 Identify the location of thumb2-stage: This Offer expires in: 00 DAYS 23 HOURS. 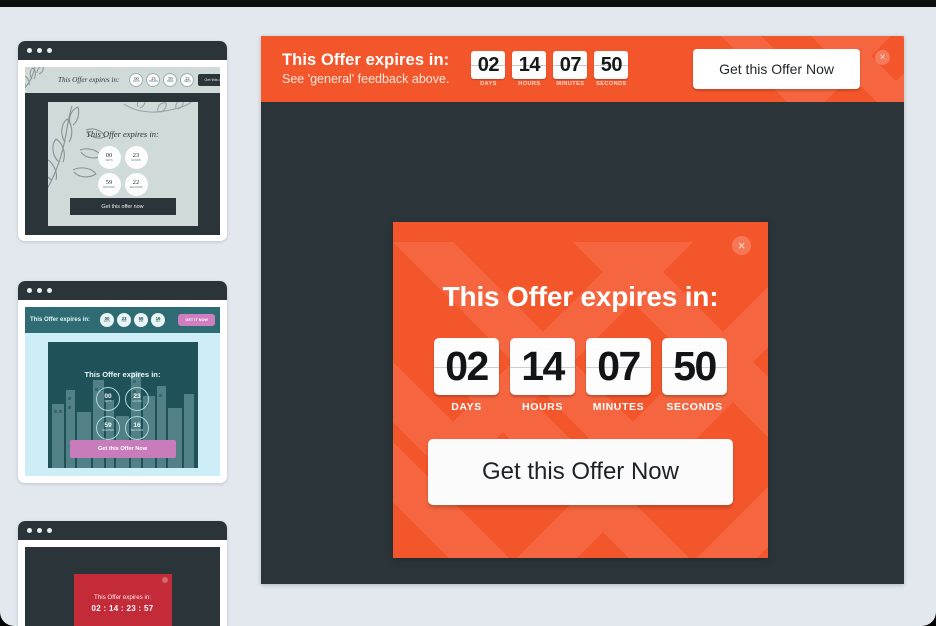
(122, 404).